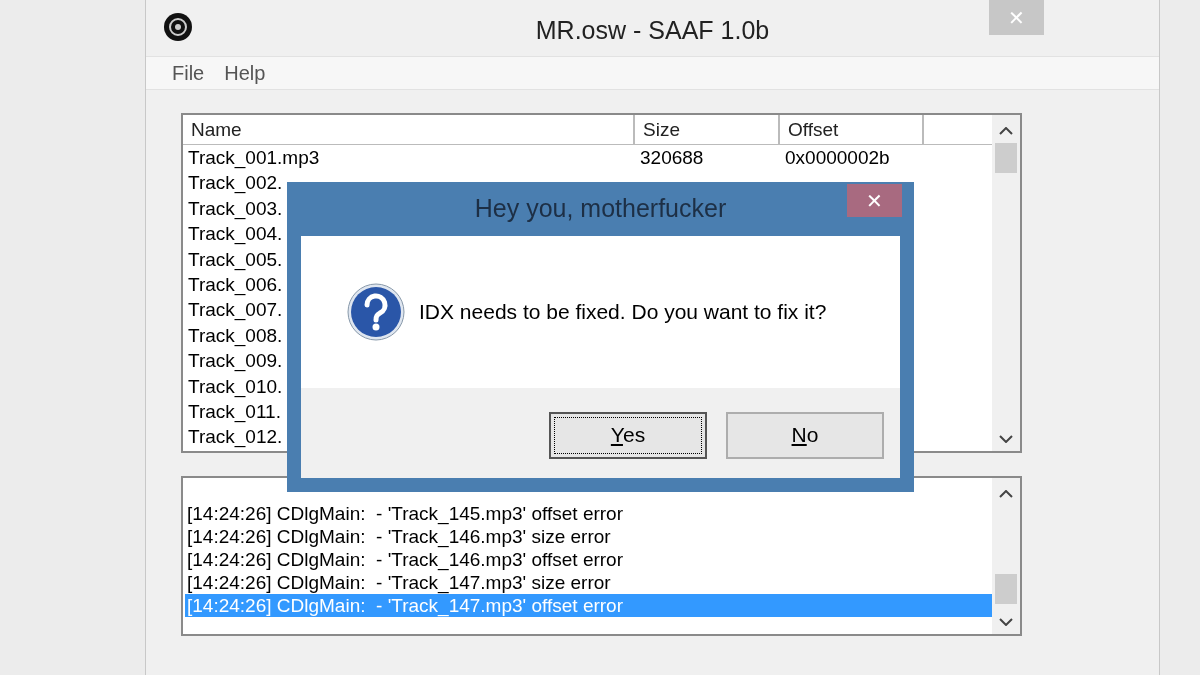 Image resolution: width=1200 pixels, height=675 pixels. What do you see at coordinates (235, 208) in the screenshot?
I see `table-cell: Track_003.` at bounding box center [235, 208].